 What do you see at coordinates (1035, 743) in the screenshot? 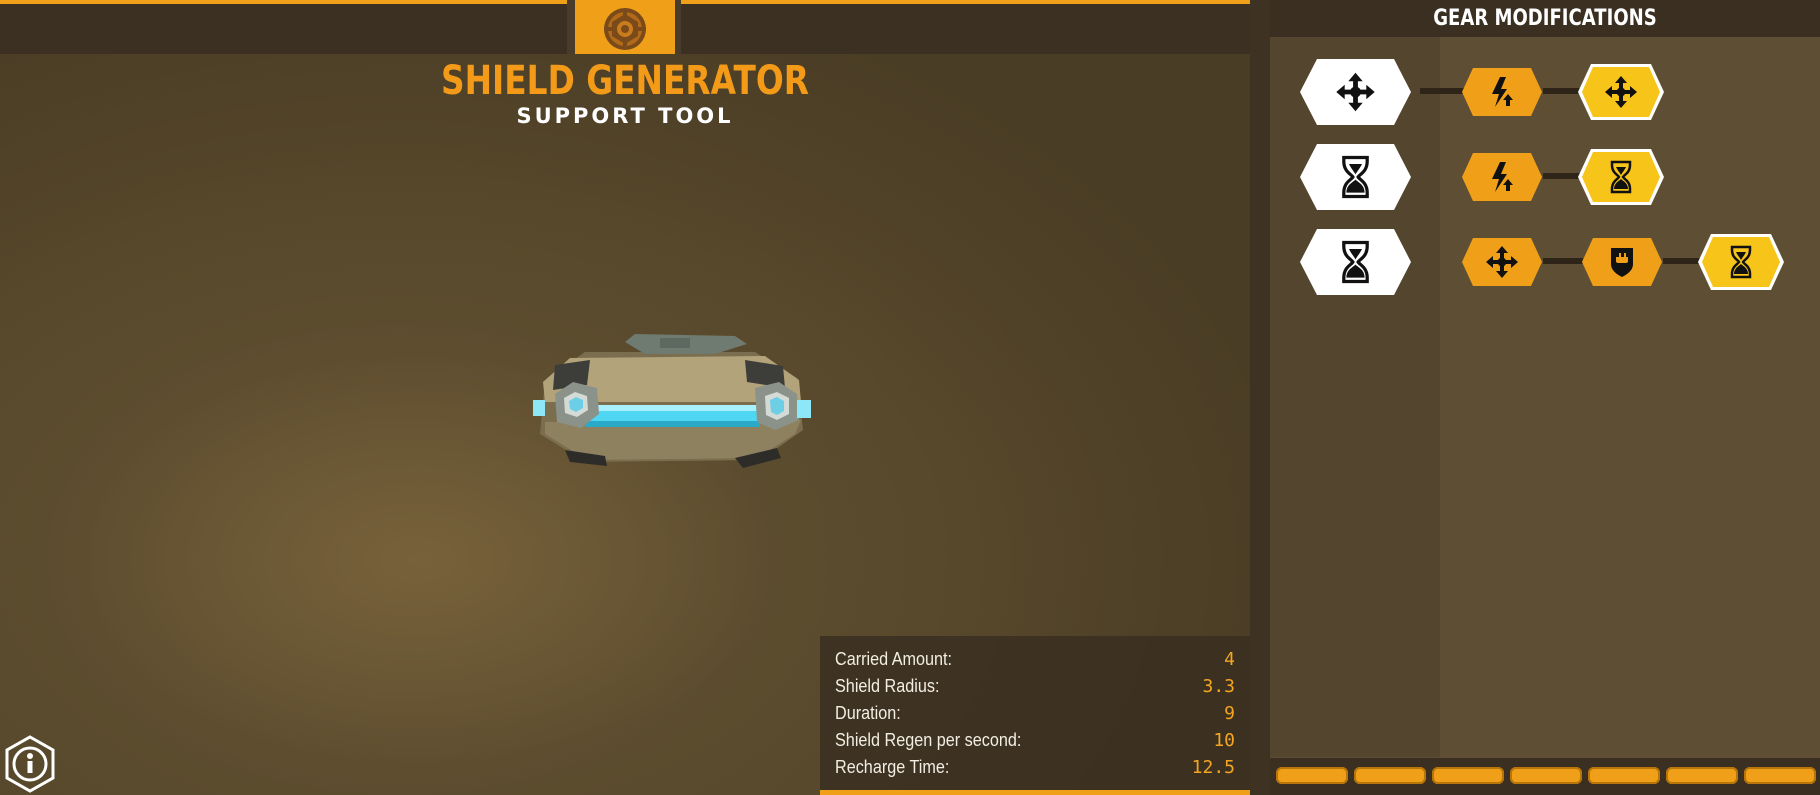
I see `stat-row: Shield Regen per second: 10` at bounding box center [1035, 743].